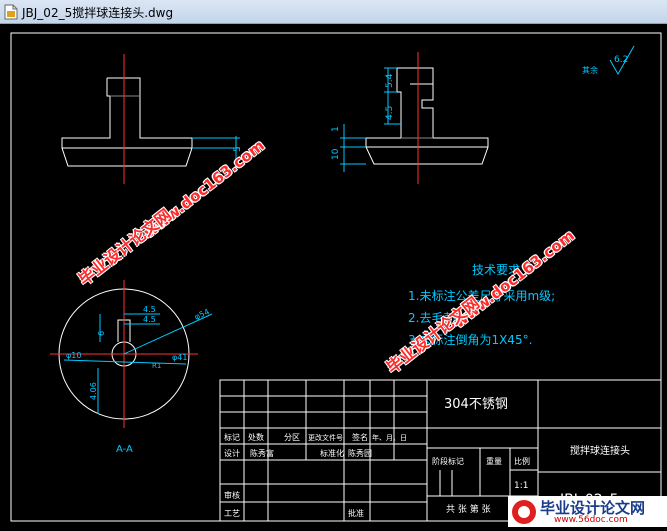  What do you see at coordinates (590, 70) in the screenshot?
I see `roughness-label: 其余` at bounding box center [590, 70].